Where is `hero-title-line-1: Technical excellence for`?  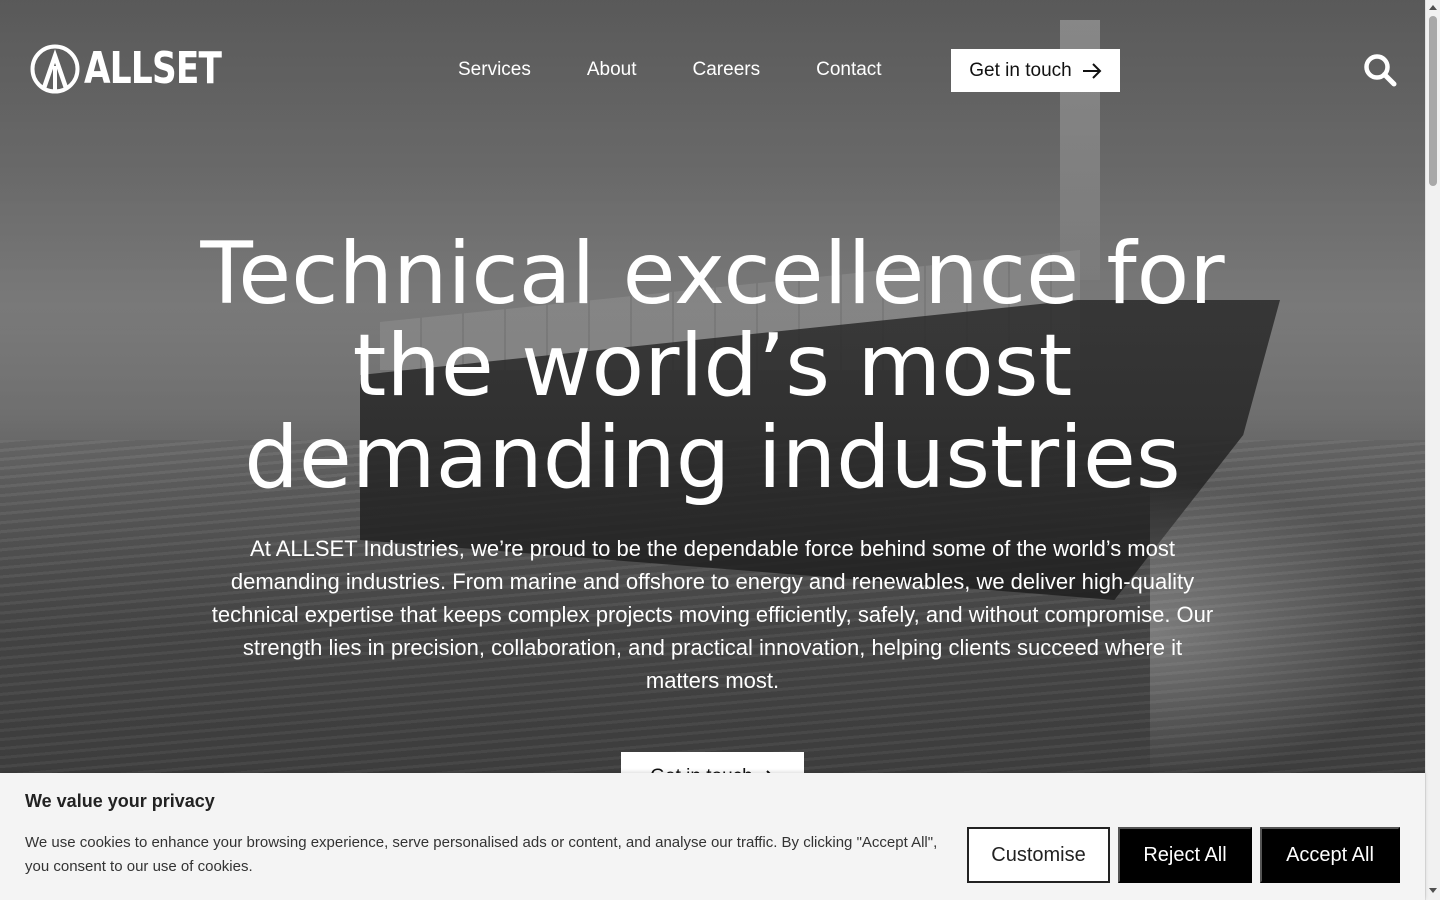 hero-title-line-1: Technical excellence for is located at coordinates (712, 274).